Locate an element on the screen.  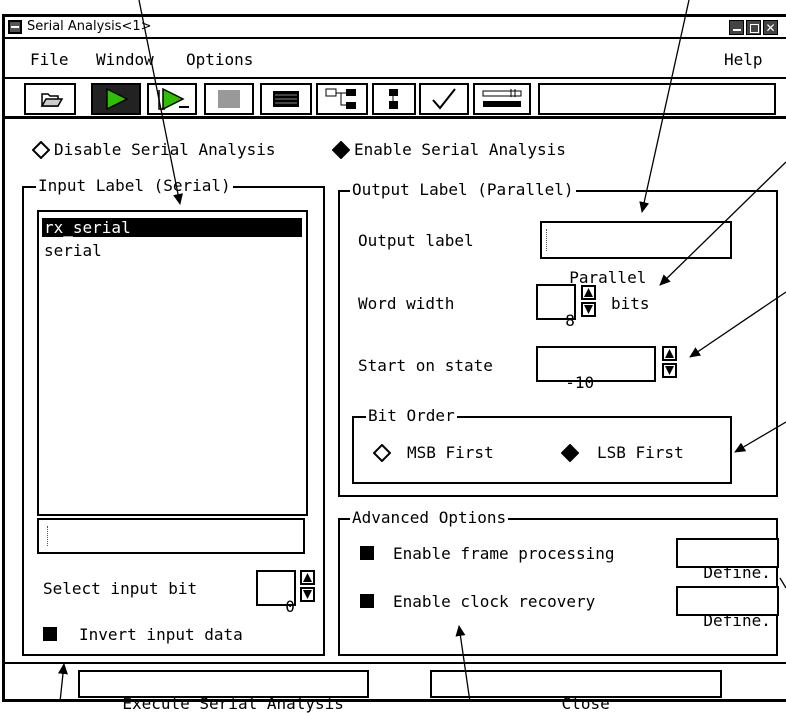
check-button is located at coordinates (444, 99).